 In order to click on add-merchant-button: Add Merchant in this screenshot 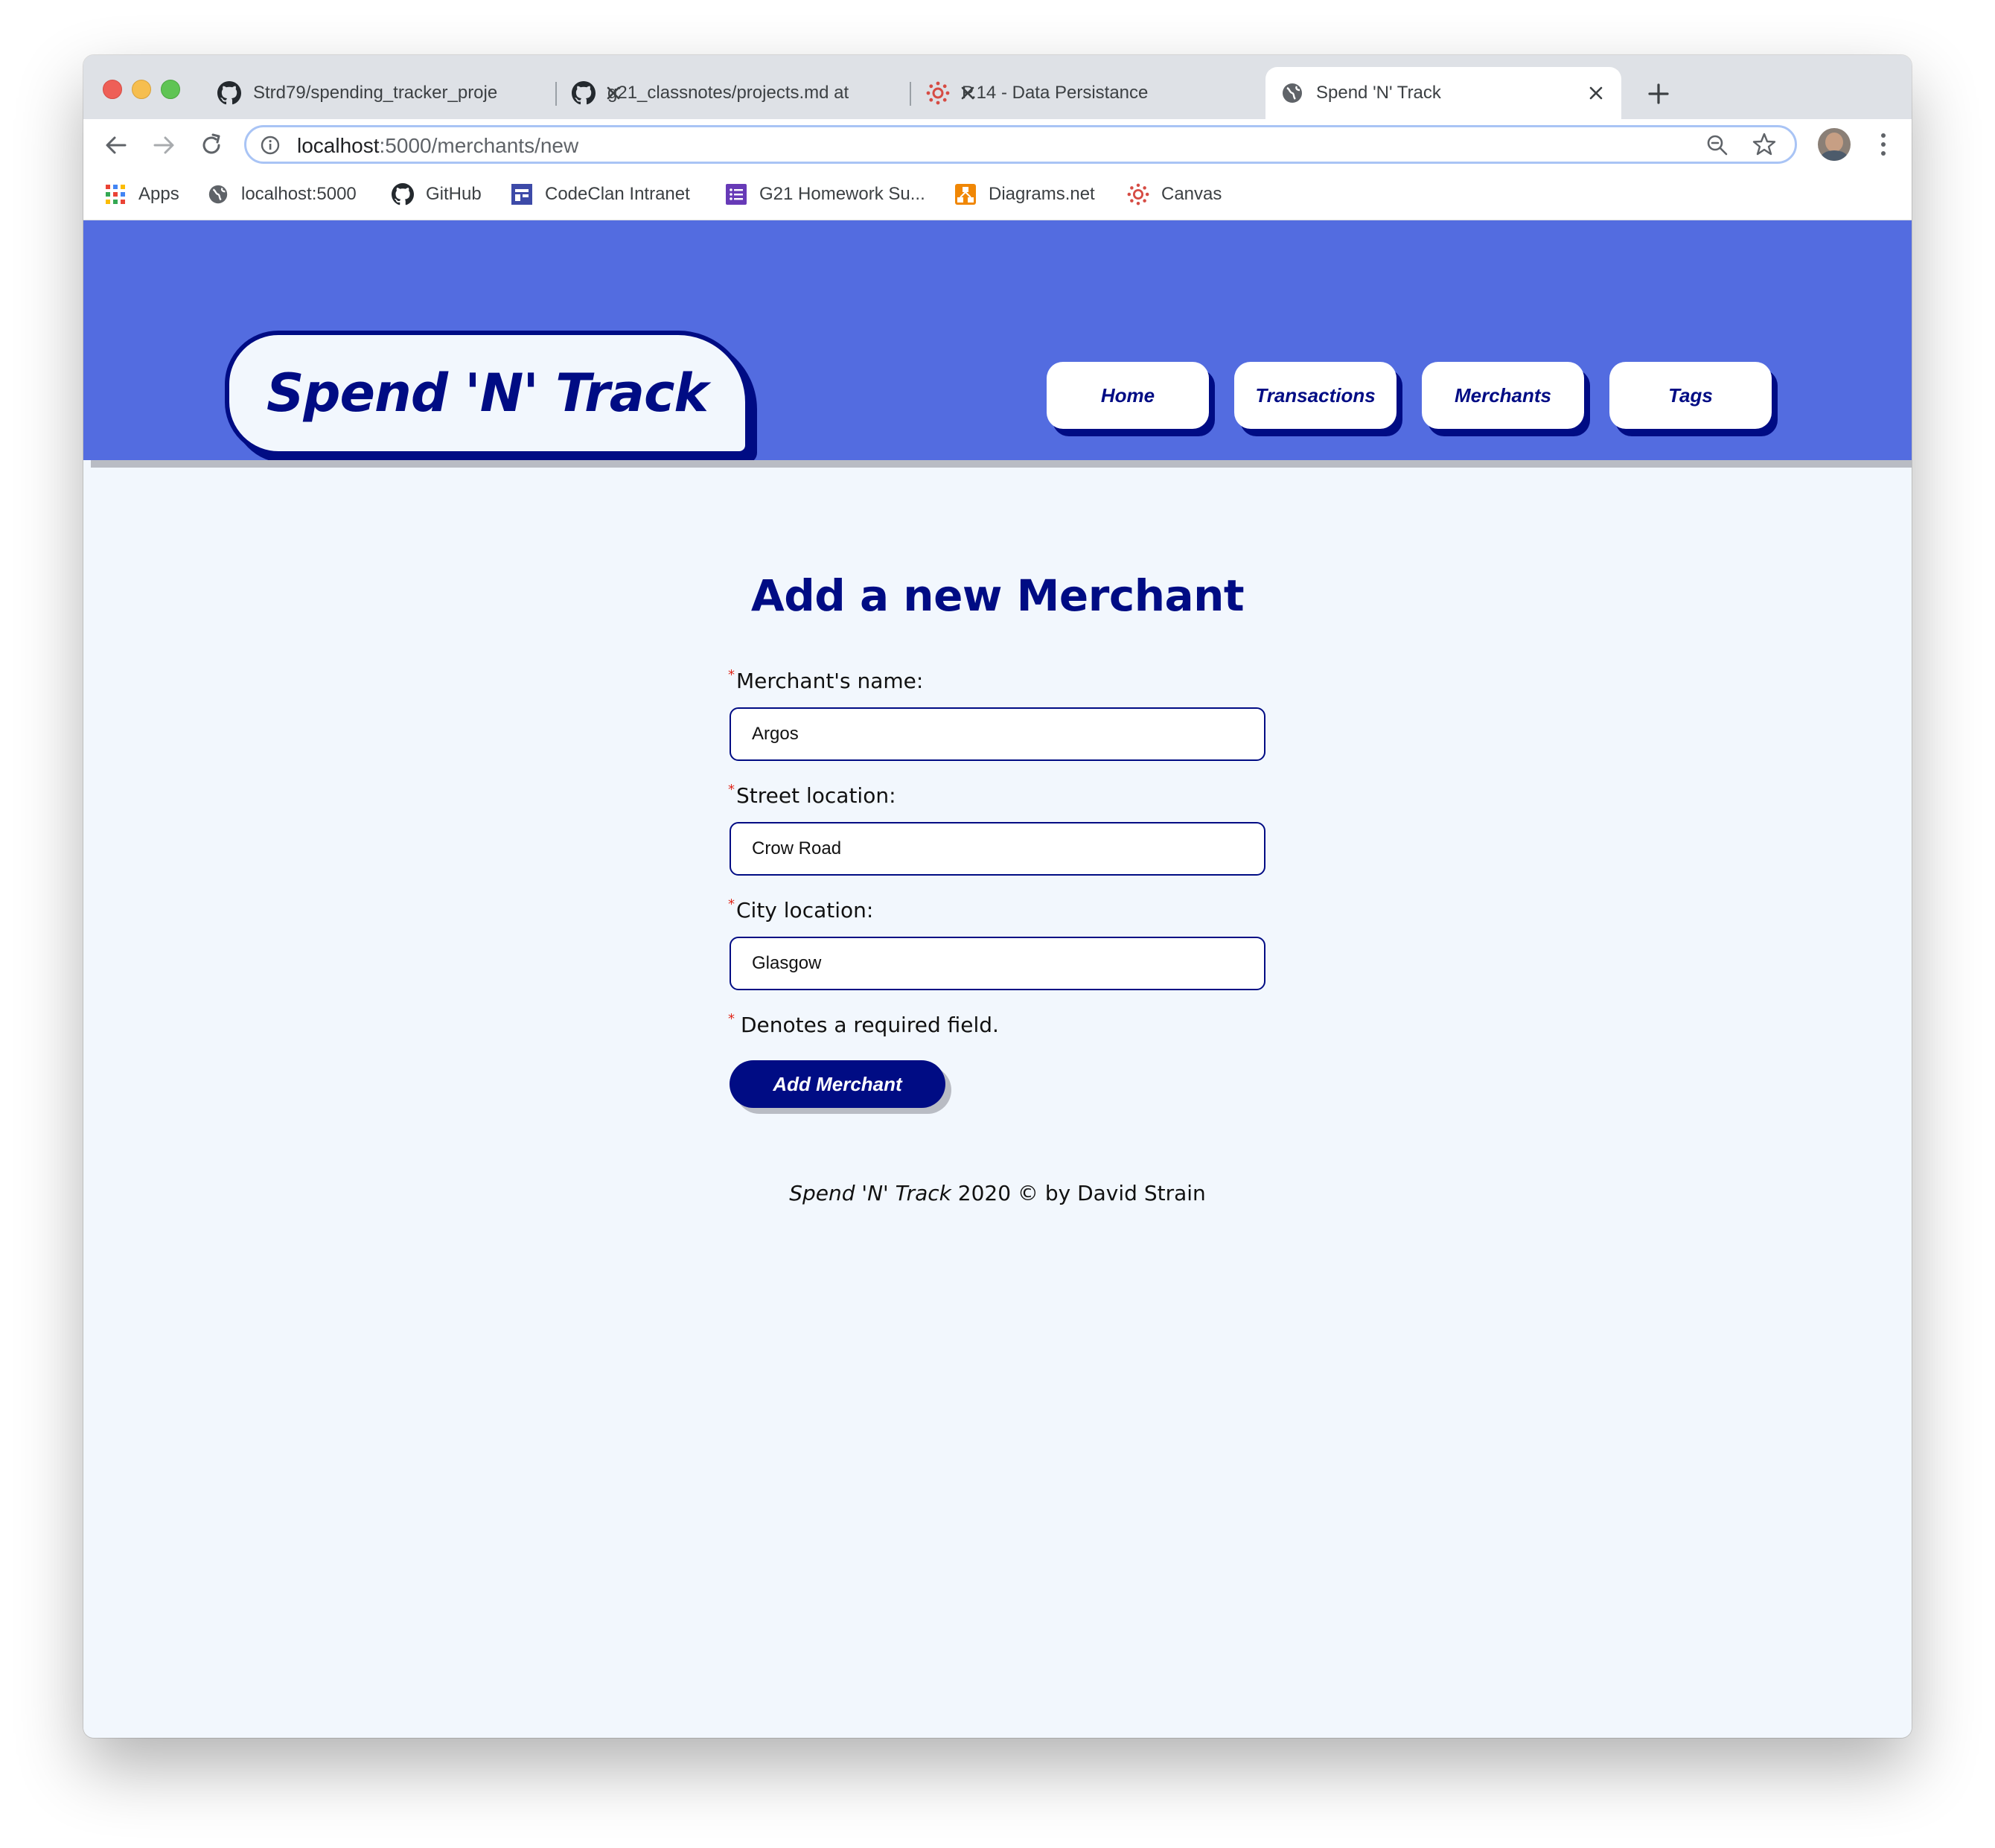, I will do `click(837, 1084)`.